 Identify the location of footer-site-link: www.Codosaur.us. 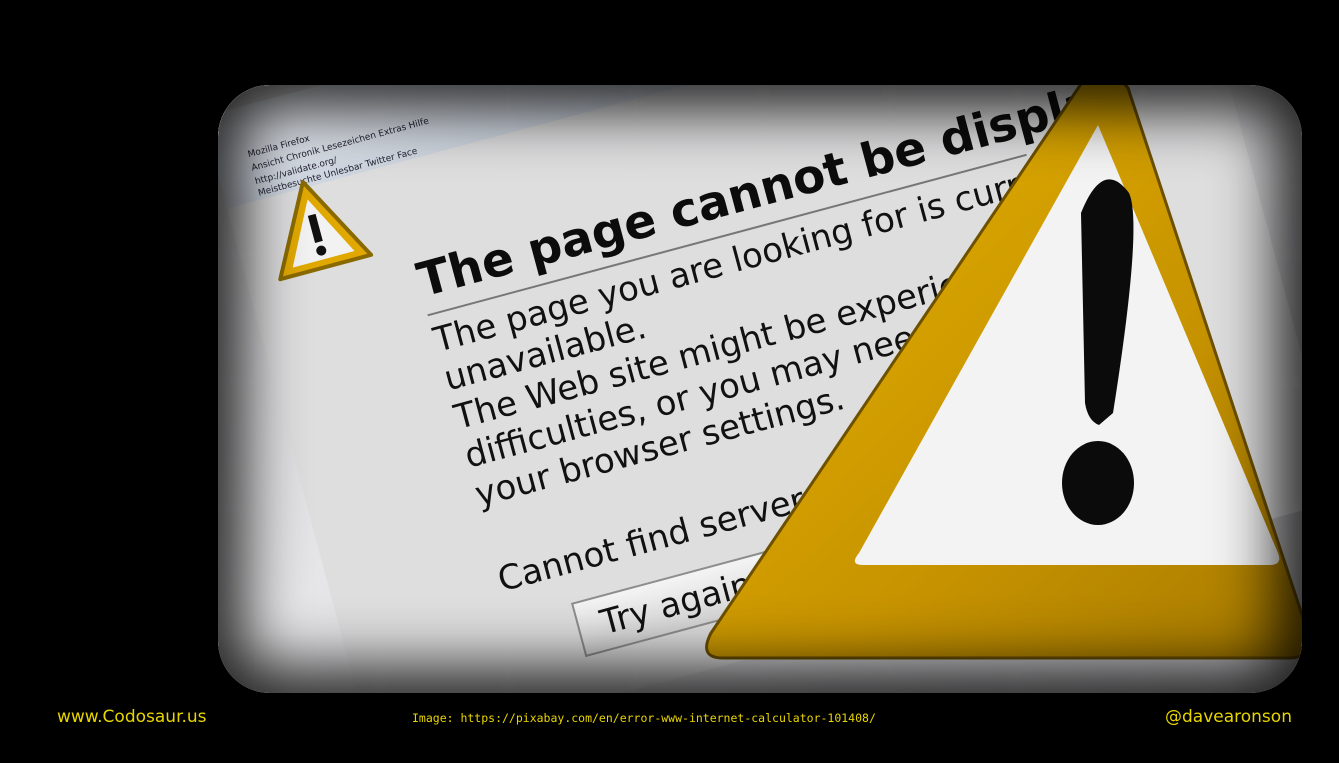
(132, 717).